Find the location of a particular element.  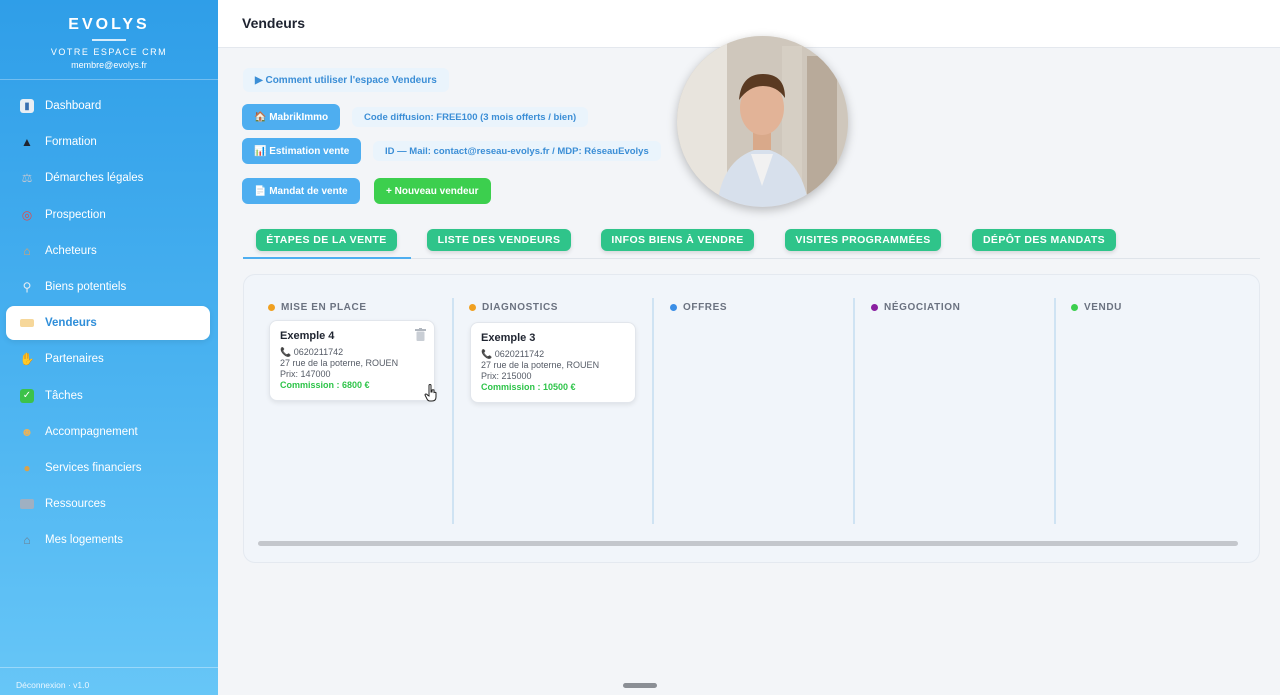

sidebar-item-mes-logements: ⌂ Mes logements is located at coordinates (108, 540).